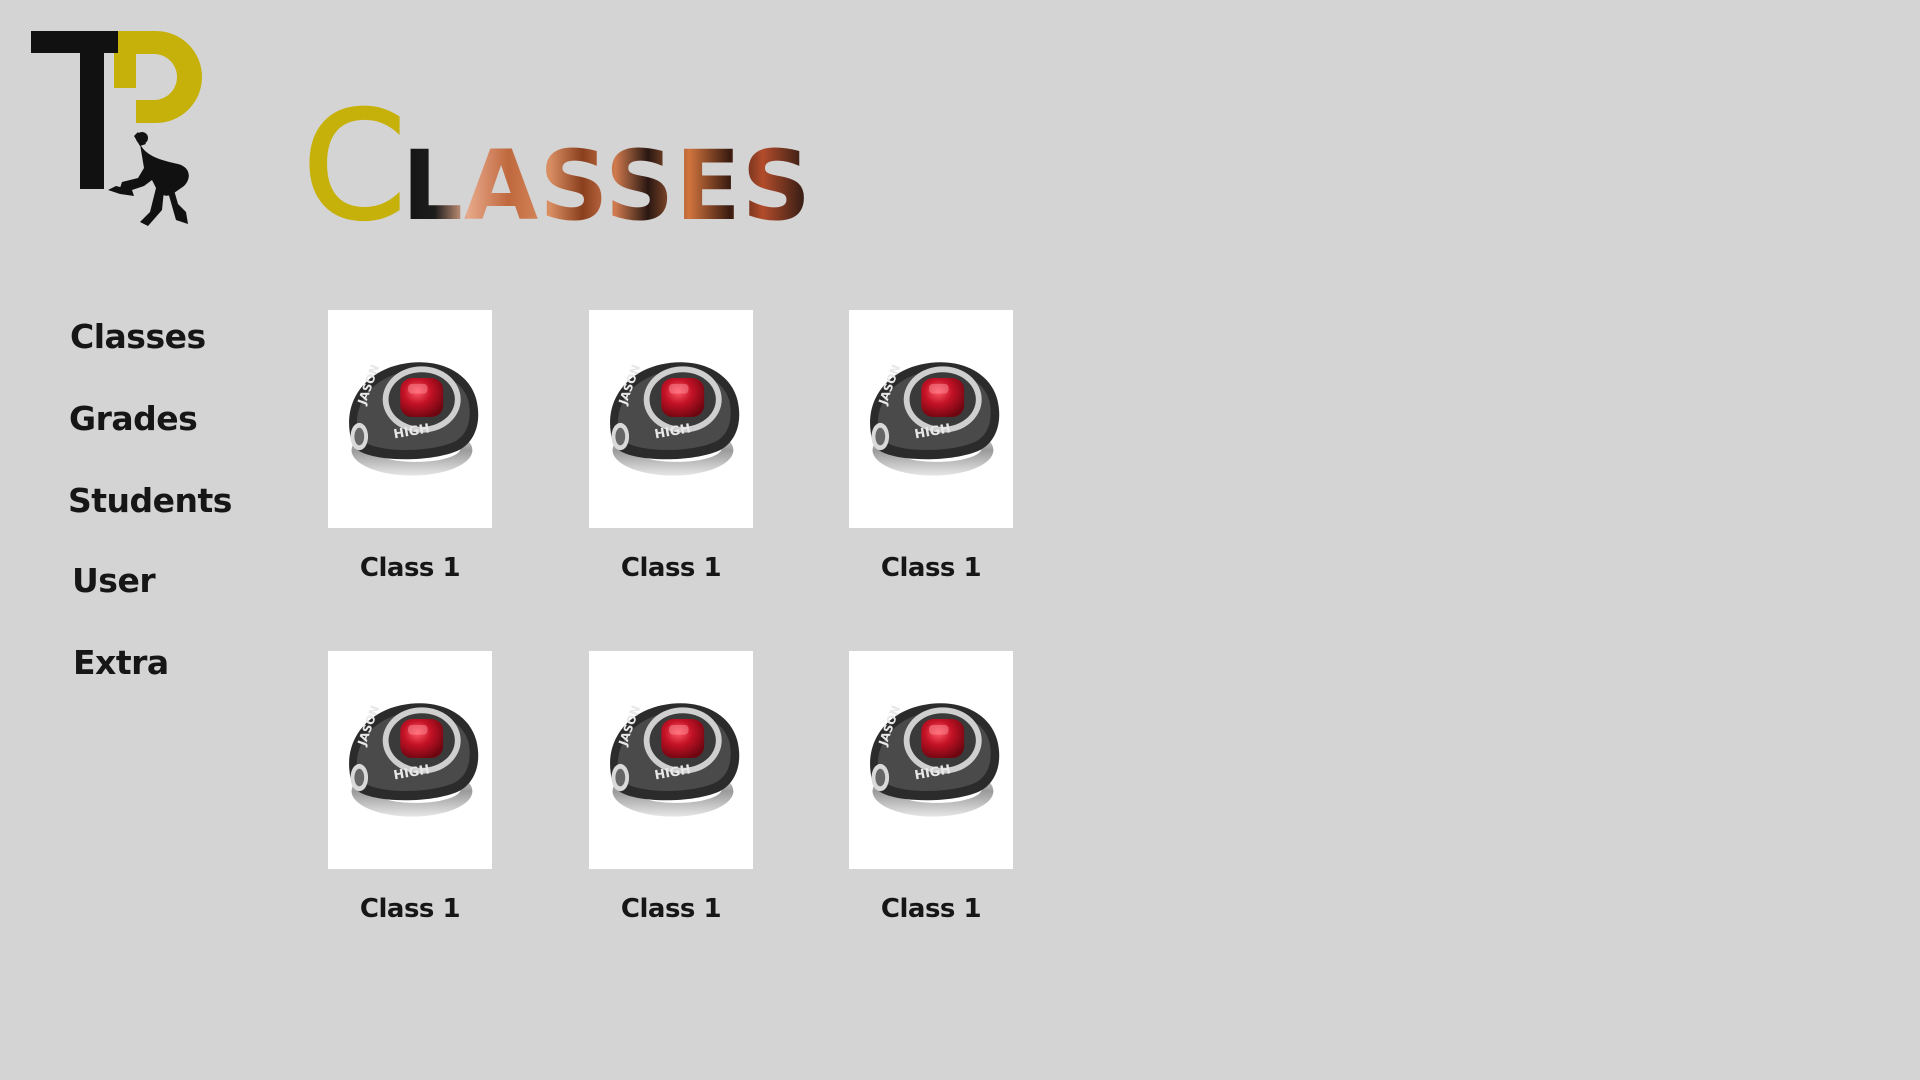  I want to click on page-title-initial: C, so click(354, 167).